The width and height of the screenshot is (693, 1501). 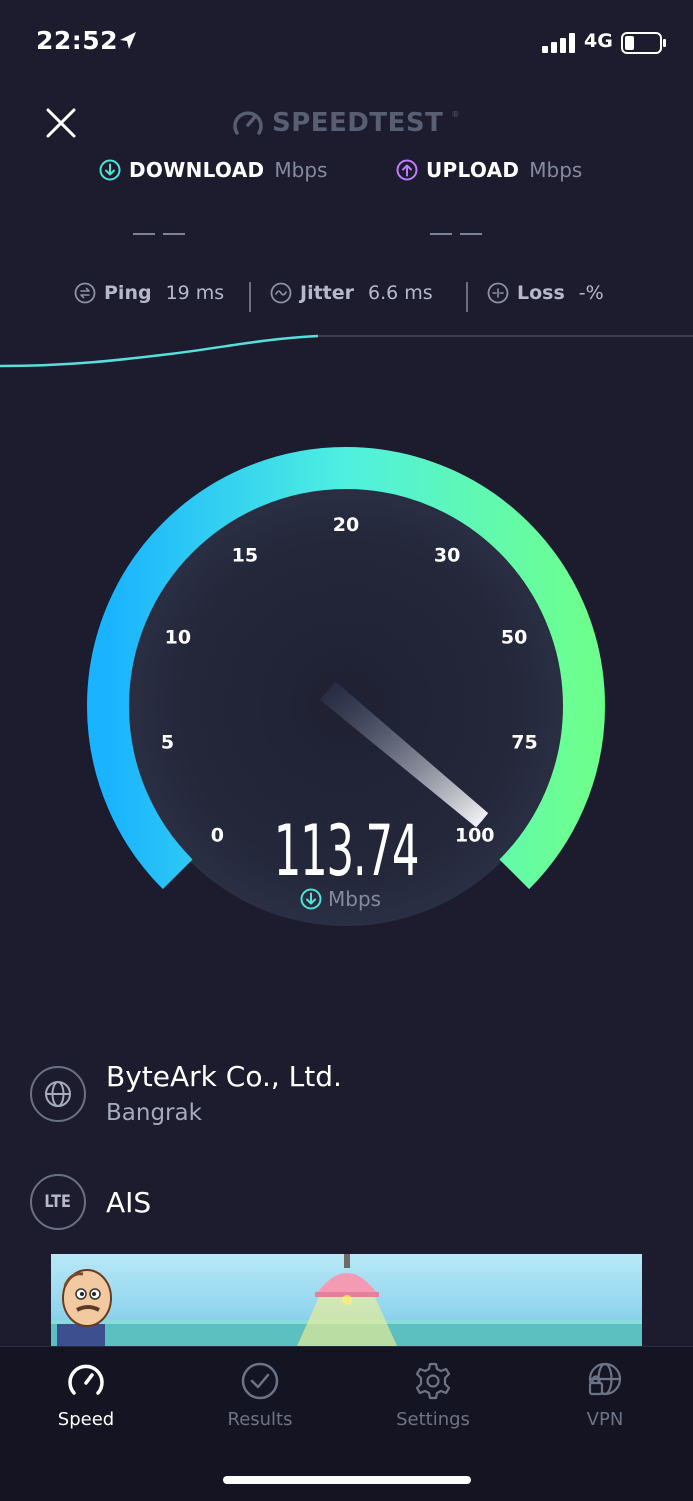 I want to click on tab-settings-label: Settings, so click(x=433, y=1419).